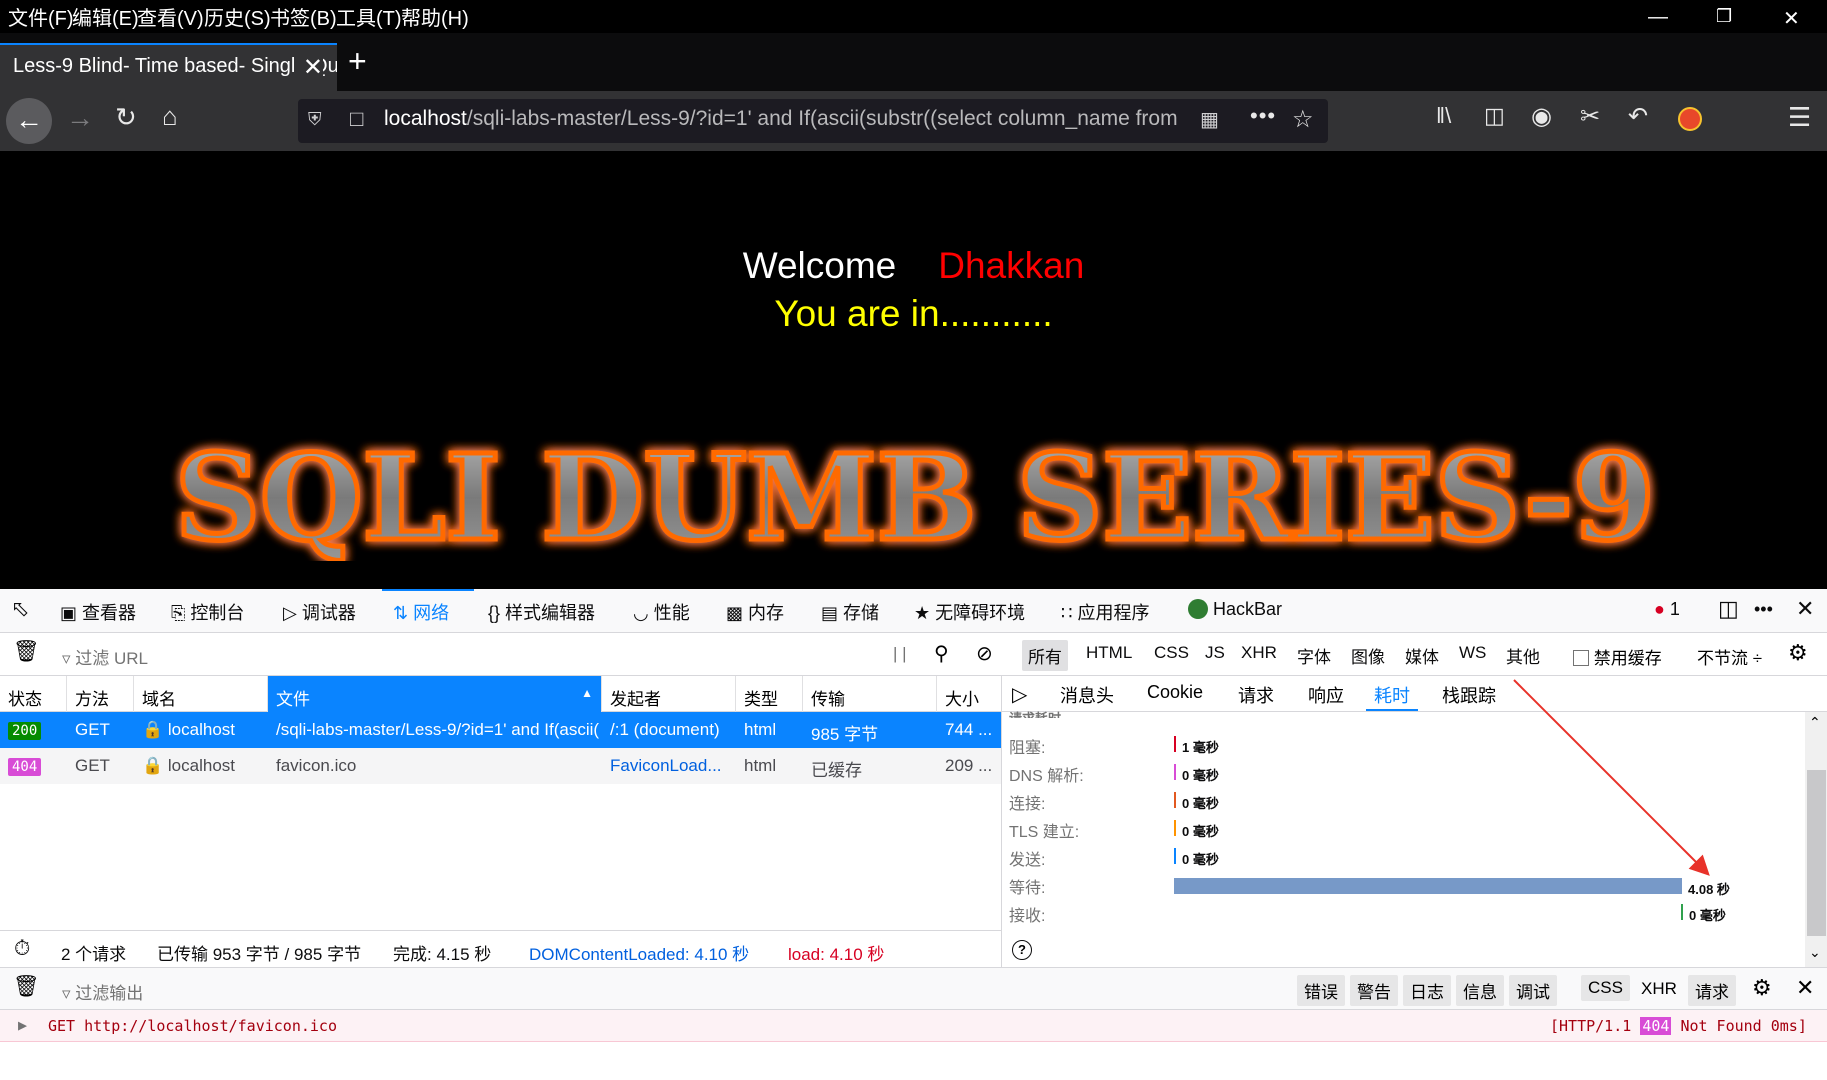  Describe the element at coordinates (1235, 609) in the screenshot. I see `tab-hackbar: HackBar` at that location.